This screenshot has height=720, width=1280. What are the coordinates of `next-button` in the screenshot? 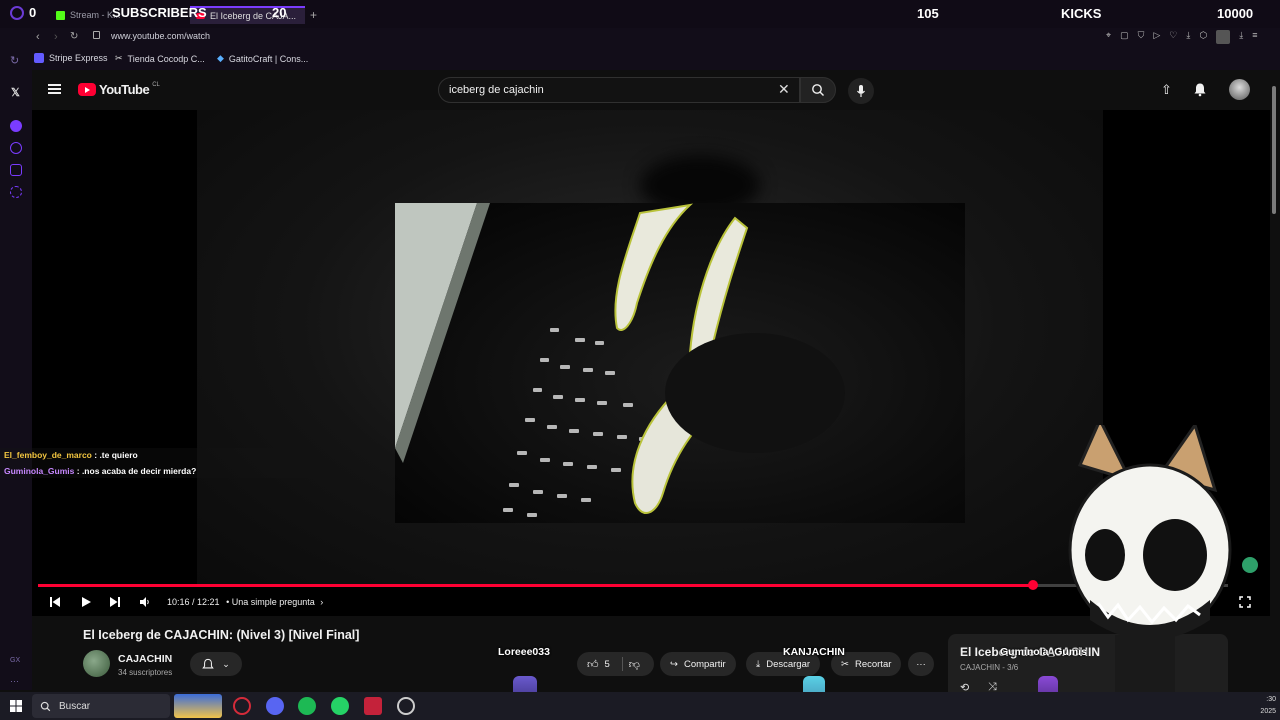 It's located at (115, 602).